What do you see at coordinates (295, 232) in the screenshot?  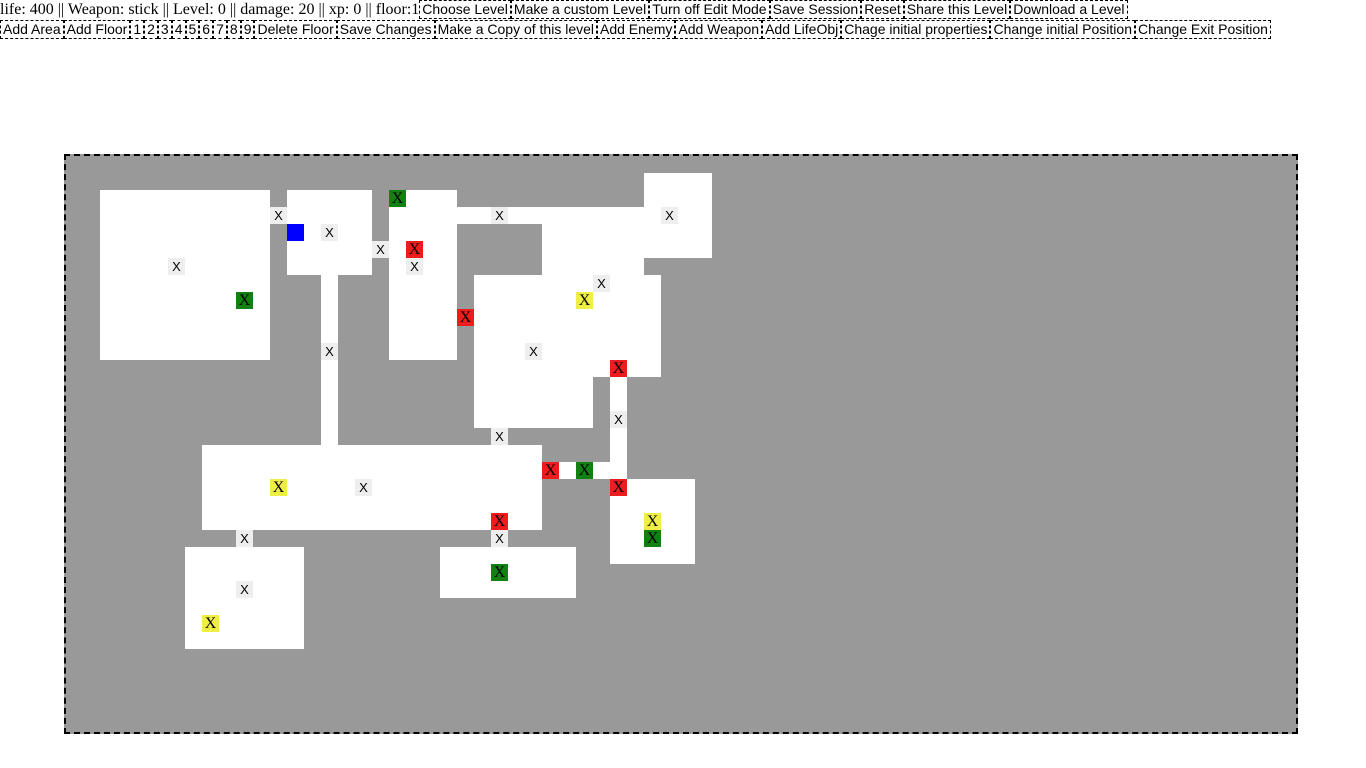 I see `player-marker` at bounding box center [295, 232].